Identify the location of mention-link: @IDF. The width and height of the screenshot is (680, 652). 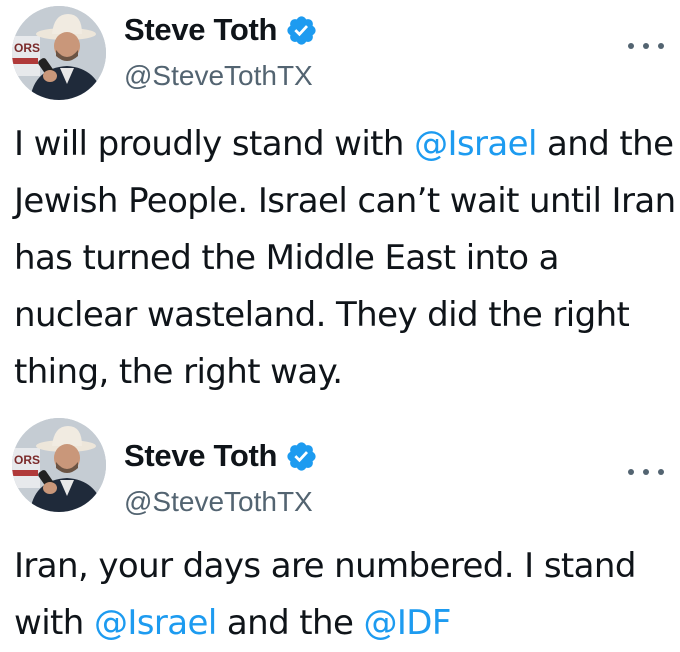
(407, 623).